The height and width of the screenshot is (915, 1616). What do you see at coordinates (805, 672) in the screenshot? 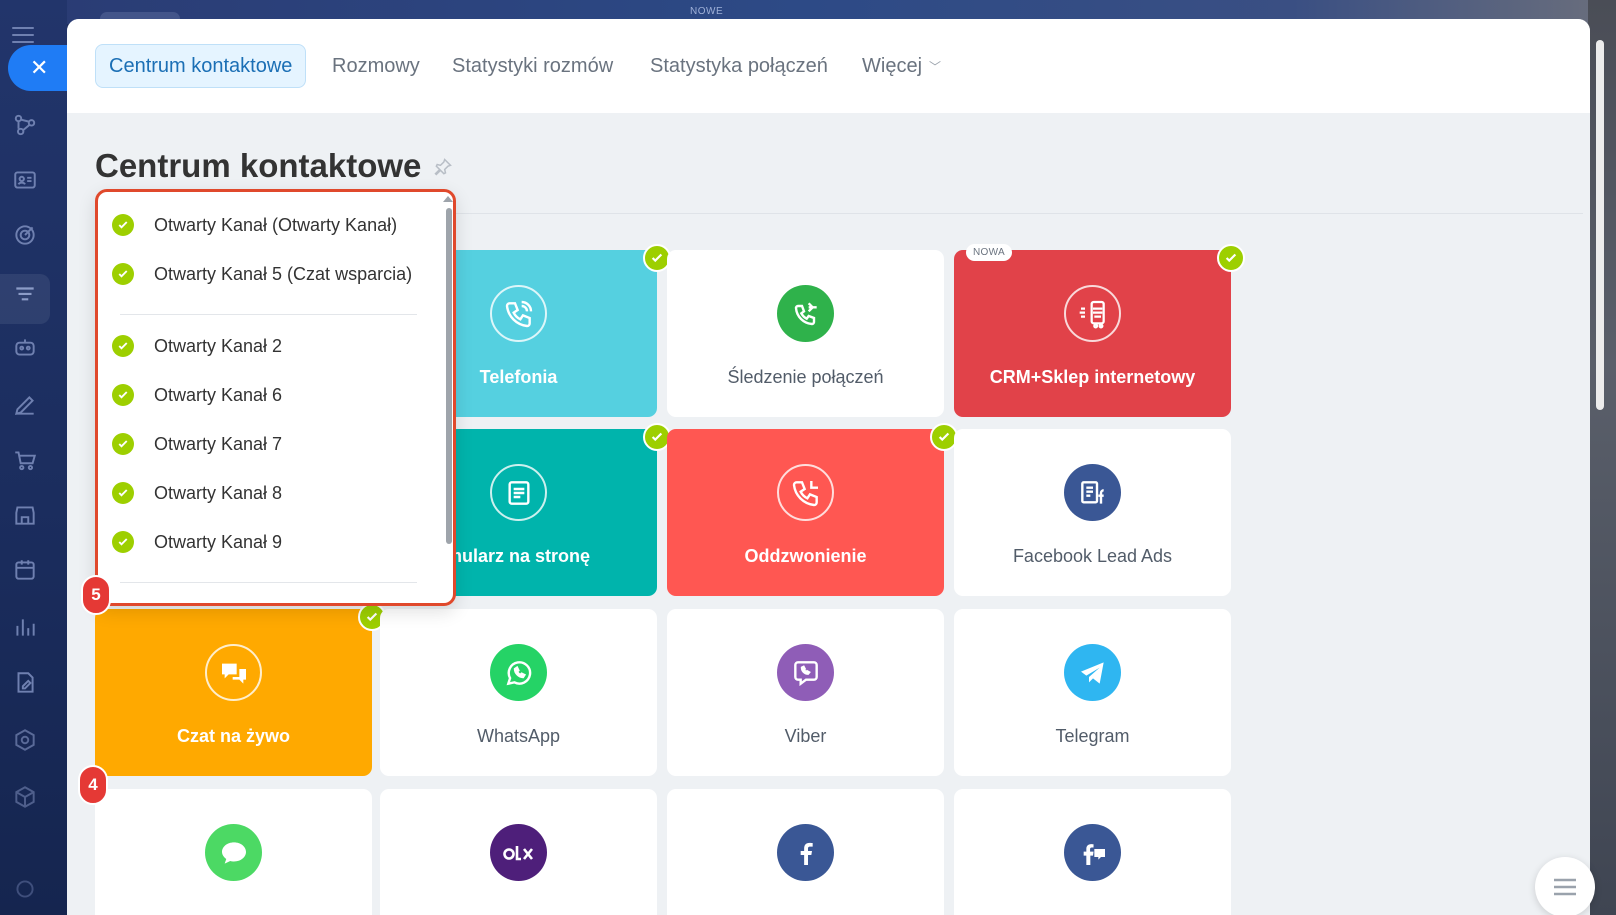
I see `viber-icon` at bounding box center [805, 672].